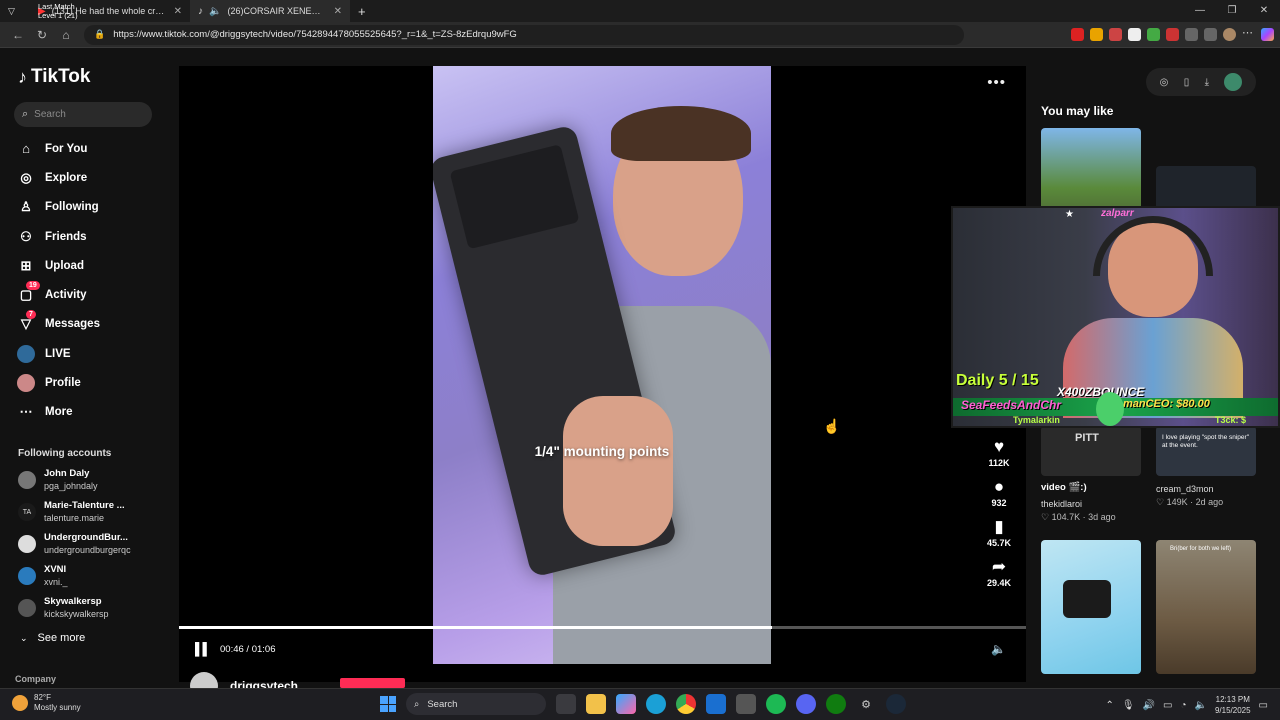 The width and height of the screenshot is (1280, 720). I want to click on sidebar-item-following: ♙ Following, so click(57, 207).